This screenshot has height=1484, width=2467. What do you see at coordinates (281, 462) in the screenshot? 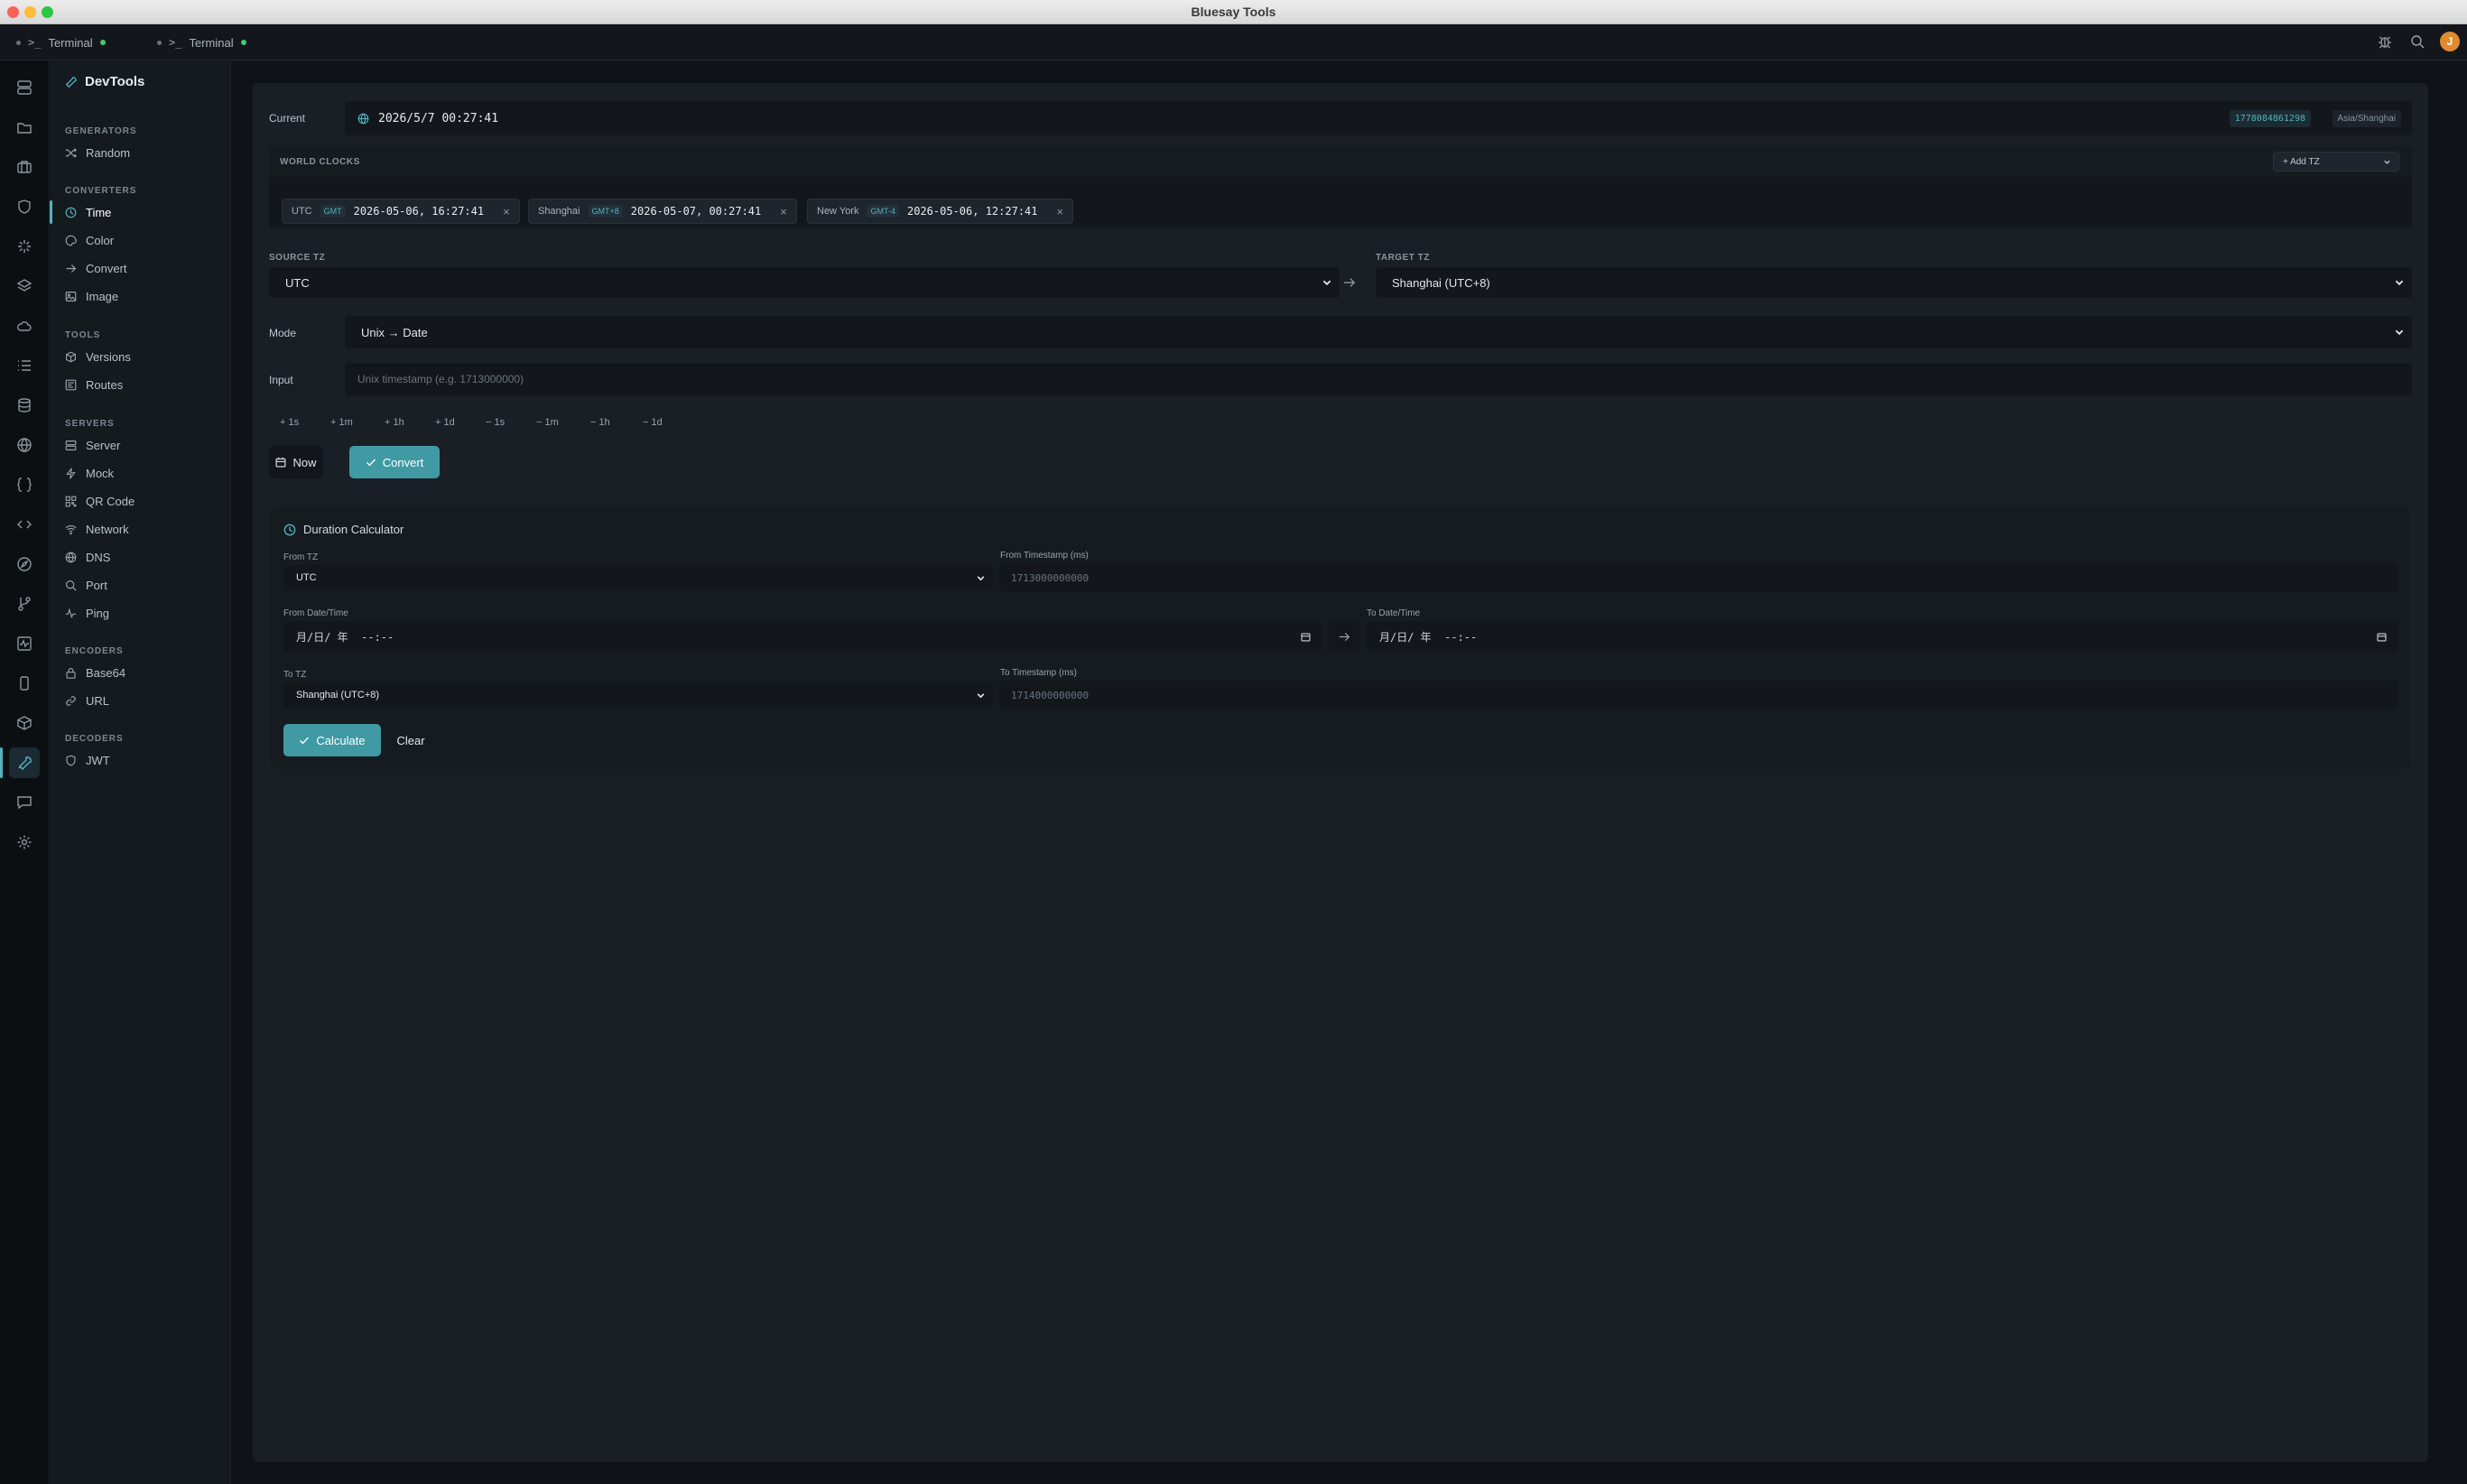
I see `calendar-icon` at bounding box center [281, 462].